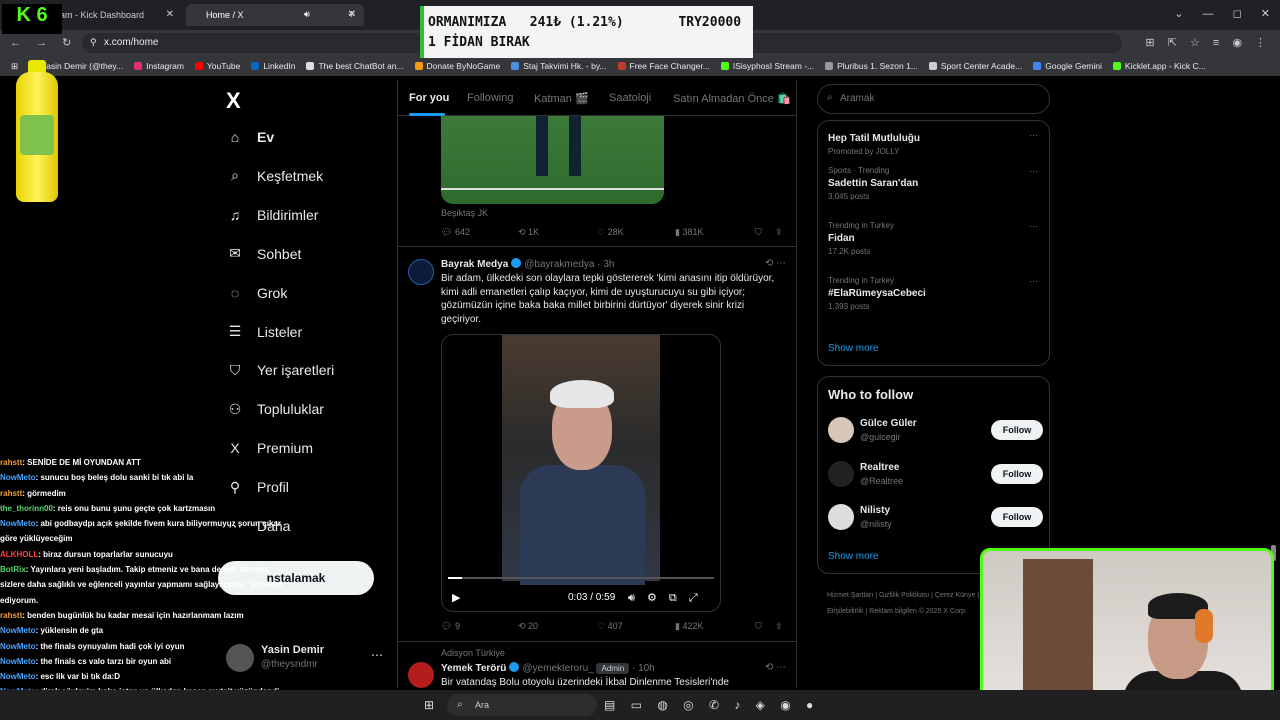  Describe the element at coordinates (935, 519) in the screenshot. I see `wtf-item: Nilisty @nilisty Follow` at that location.